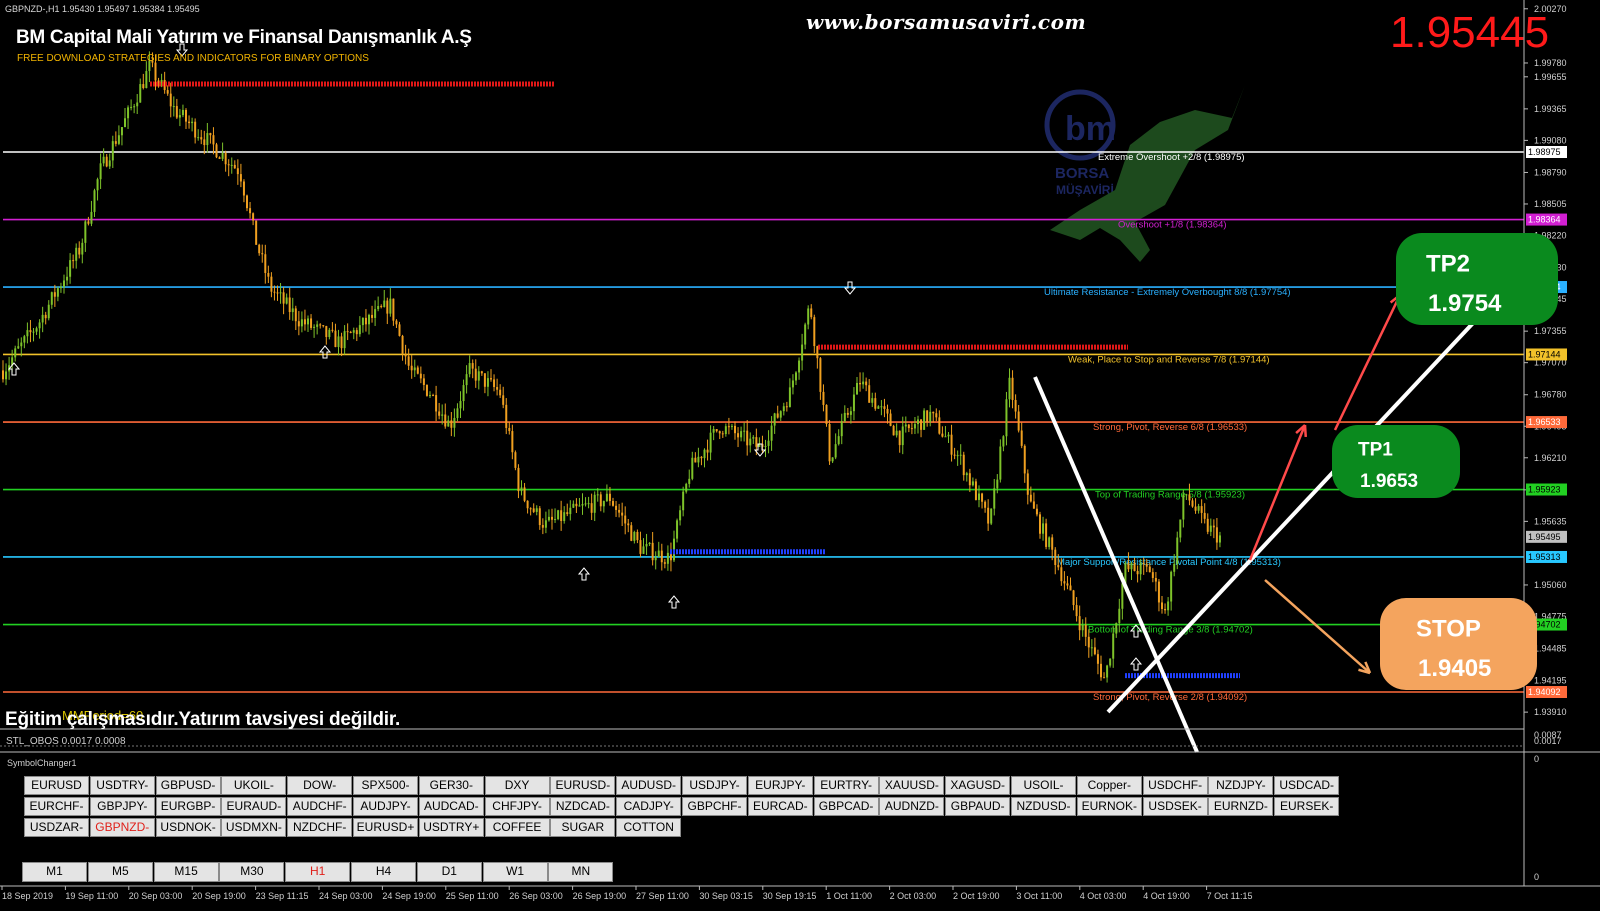 Image resolution: width=1600 pixels, height=911 pixels. I want to click on timeframe-button-m30: M30, so click(252, 872).